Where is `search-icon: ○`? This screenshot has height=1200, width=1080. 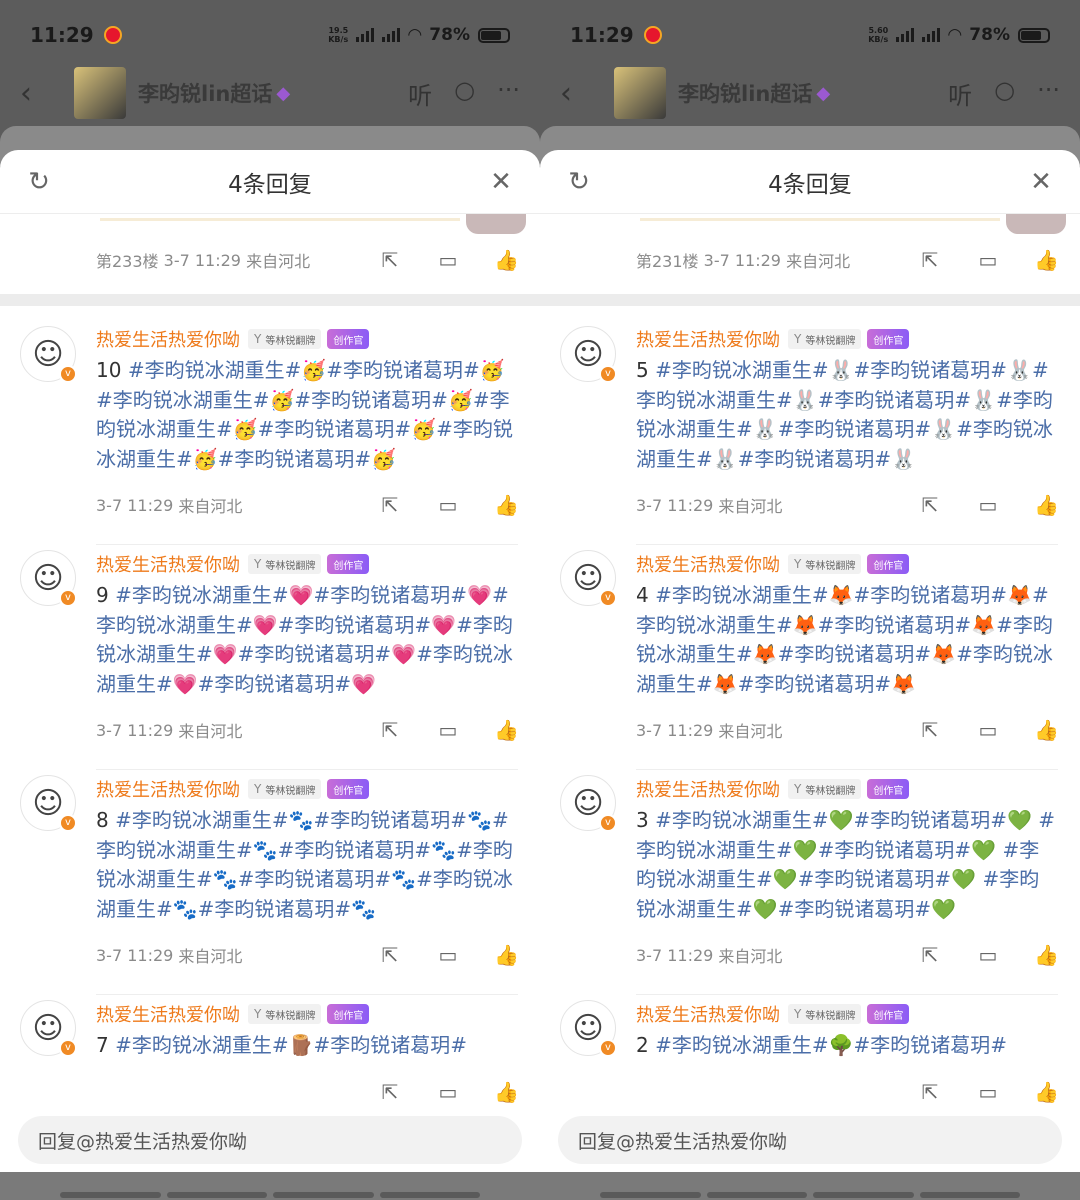 search-icon: ○ is located at coordinates (1004, 93).